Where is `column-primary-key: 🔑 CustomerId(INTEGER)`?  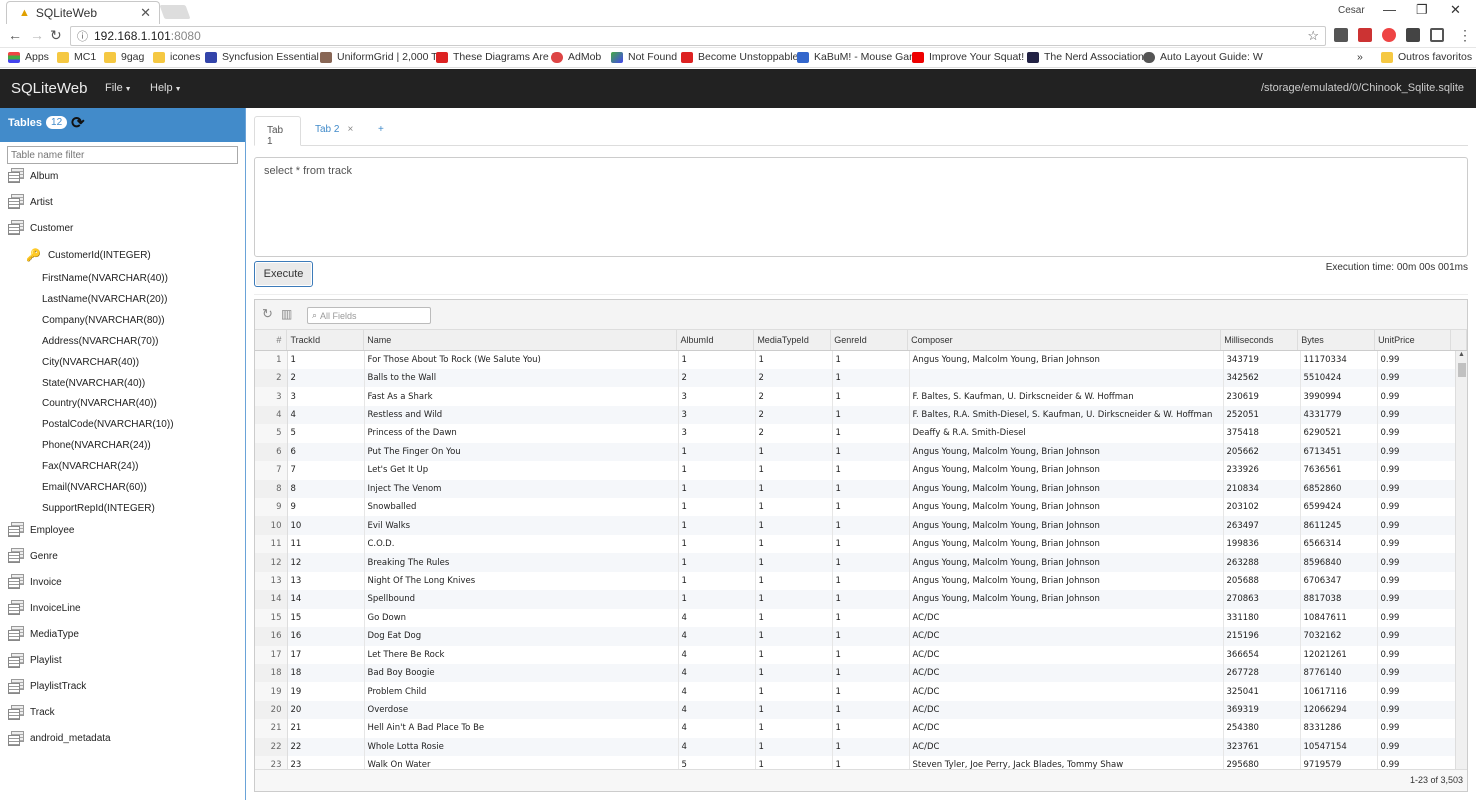
column-primary-key: 🔑 CustomerId(INTEGER) is located at coordinates (88, 255).